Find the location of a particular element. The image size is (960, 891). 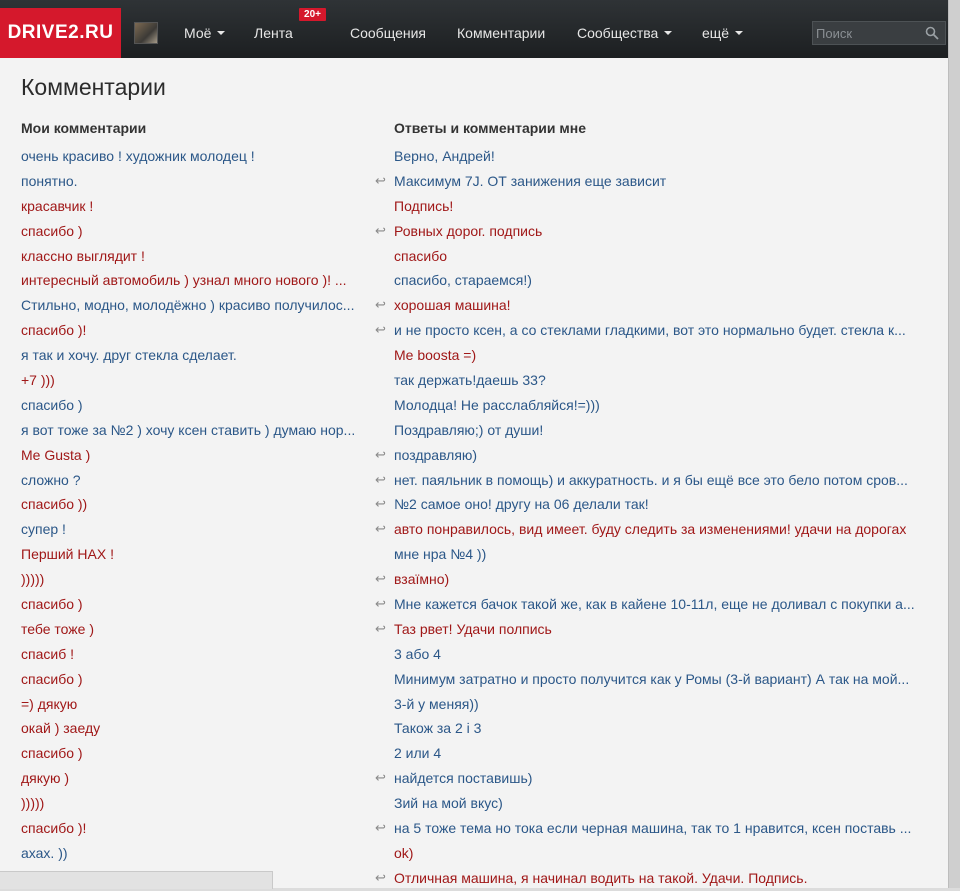

reply-item: так держать!даешь 33? is located at coordinates (660, 380).